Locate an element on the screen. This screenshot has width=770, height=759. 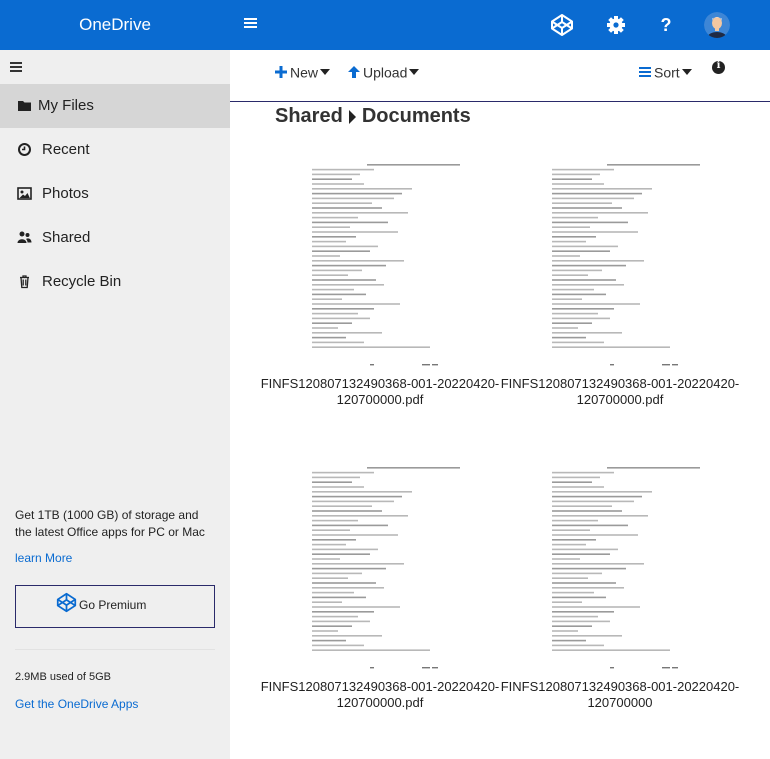
list-icon is located at coordinates (645, 72).